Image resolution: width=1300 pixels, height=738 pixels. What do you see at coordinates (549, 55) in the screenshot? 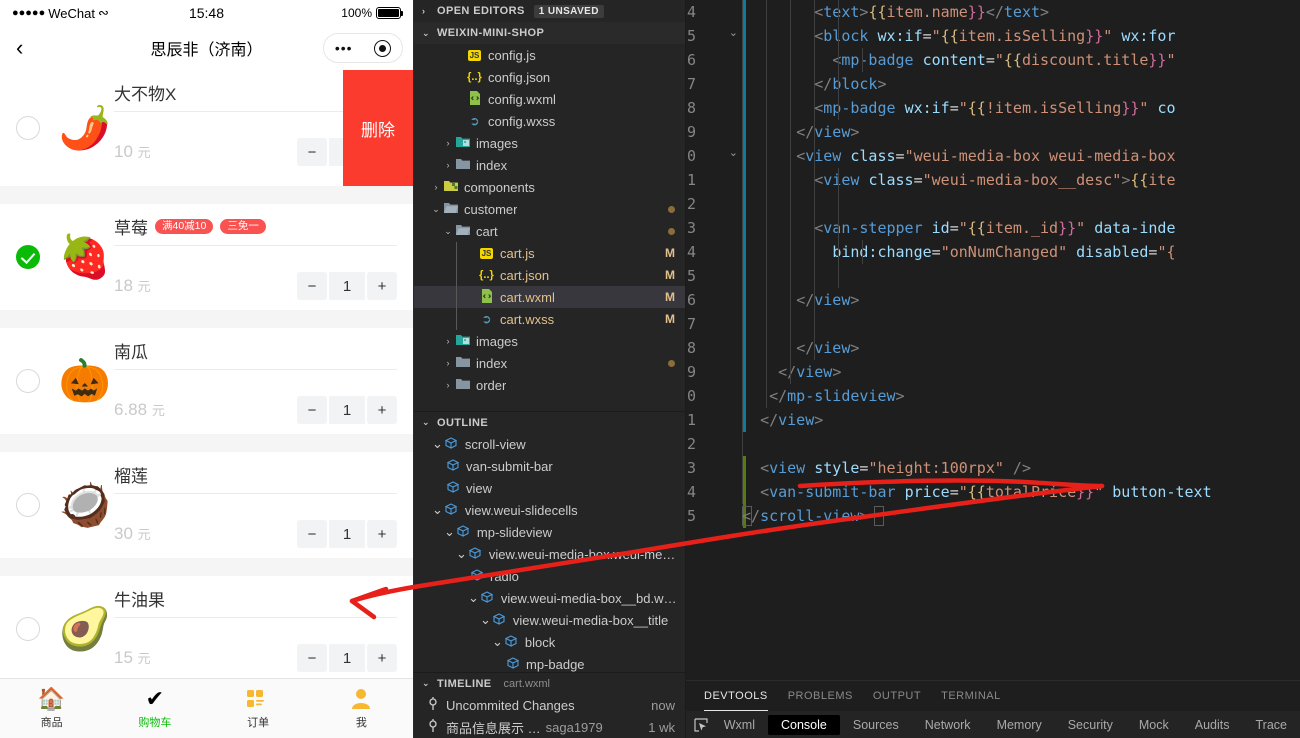
I see `file-tree-row: JS config.js` at bounding box center [549, 55].